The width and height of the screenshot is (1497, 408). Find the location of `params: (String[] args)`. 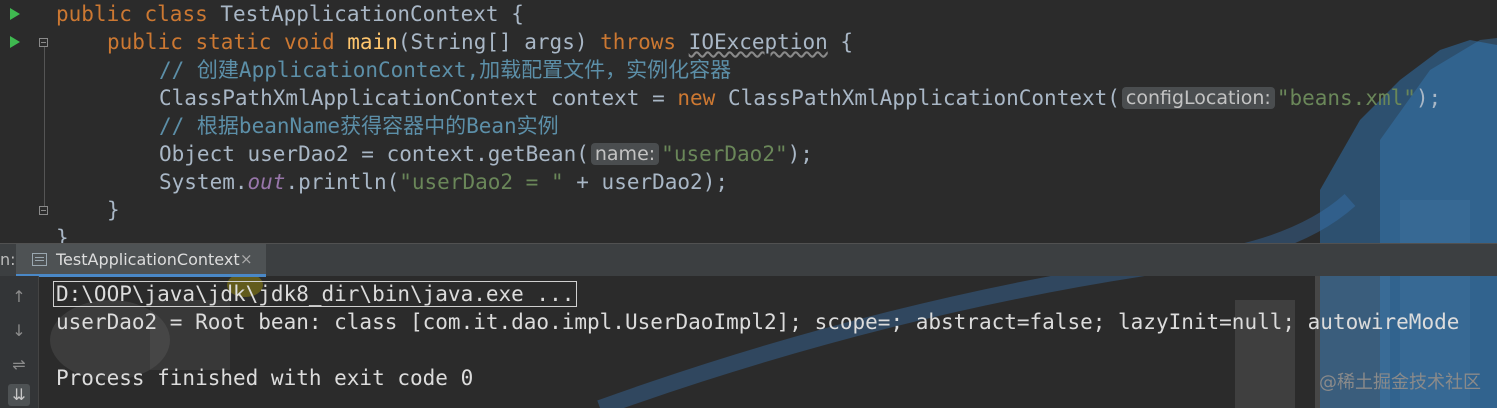

params: (String[] args) is located at coordinates (492, 42).